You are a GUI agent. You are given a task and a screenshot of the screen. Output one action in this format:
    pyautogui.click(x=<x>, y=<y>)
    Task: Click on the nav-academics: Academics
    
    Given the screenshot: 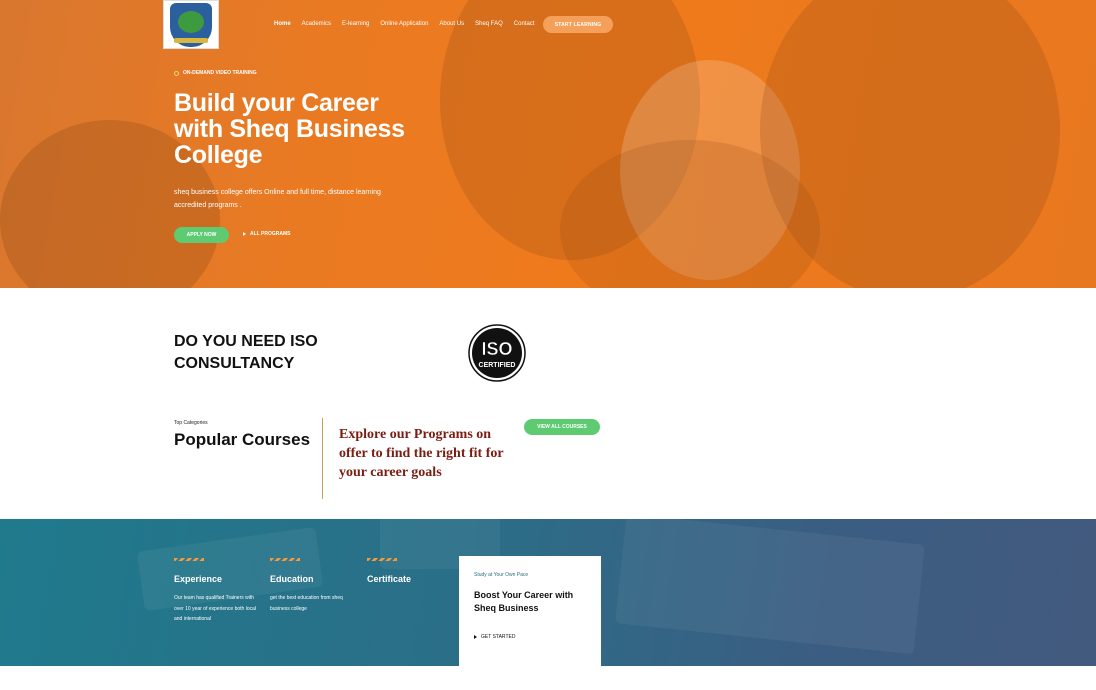 What is the action you would take?
    pyautogui.click(x=316, y=24)
    